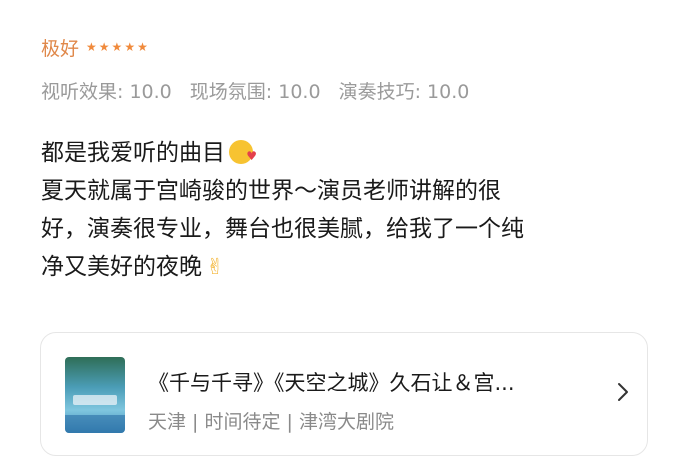  Describe the element at coordinates (351, 267) in the screenshot. I see `review-line: 净又美好的夜晚 ✌` at that location.